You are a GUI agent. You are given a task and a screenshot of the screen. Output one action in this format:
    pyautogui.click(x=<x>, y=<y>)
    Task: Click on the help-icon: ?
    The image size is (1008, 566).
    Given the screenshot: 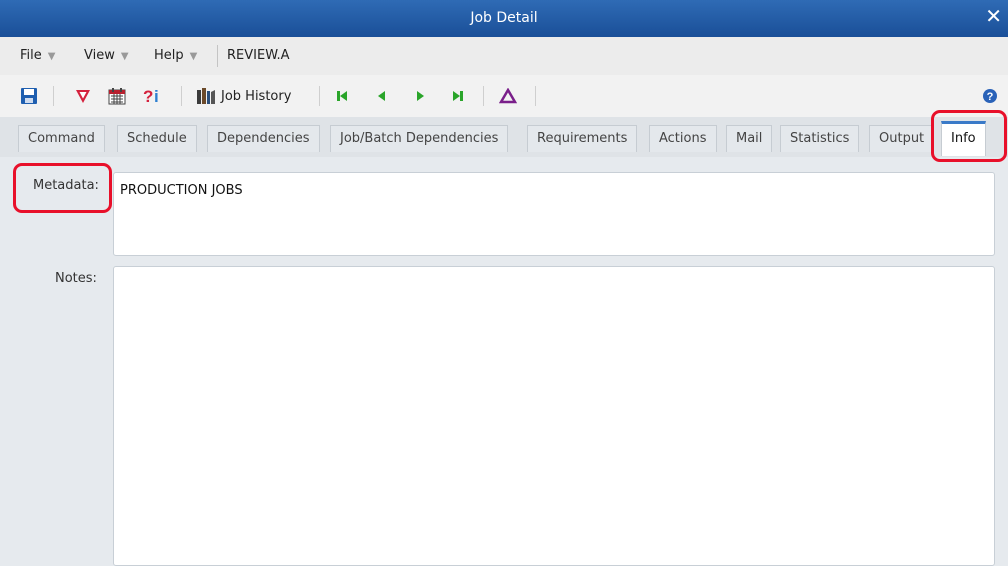 What is the action you would take?
    pyautogui.click(x=990, y=96)
    